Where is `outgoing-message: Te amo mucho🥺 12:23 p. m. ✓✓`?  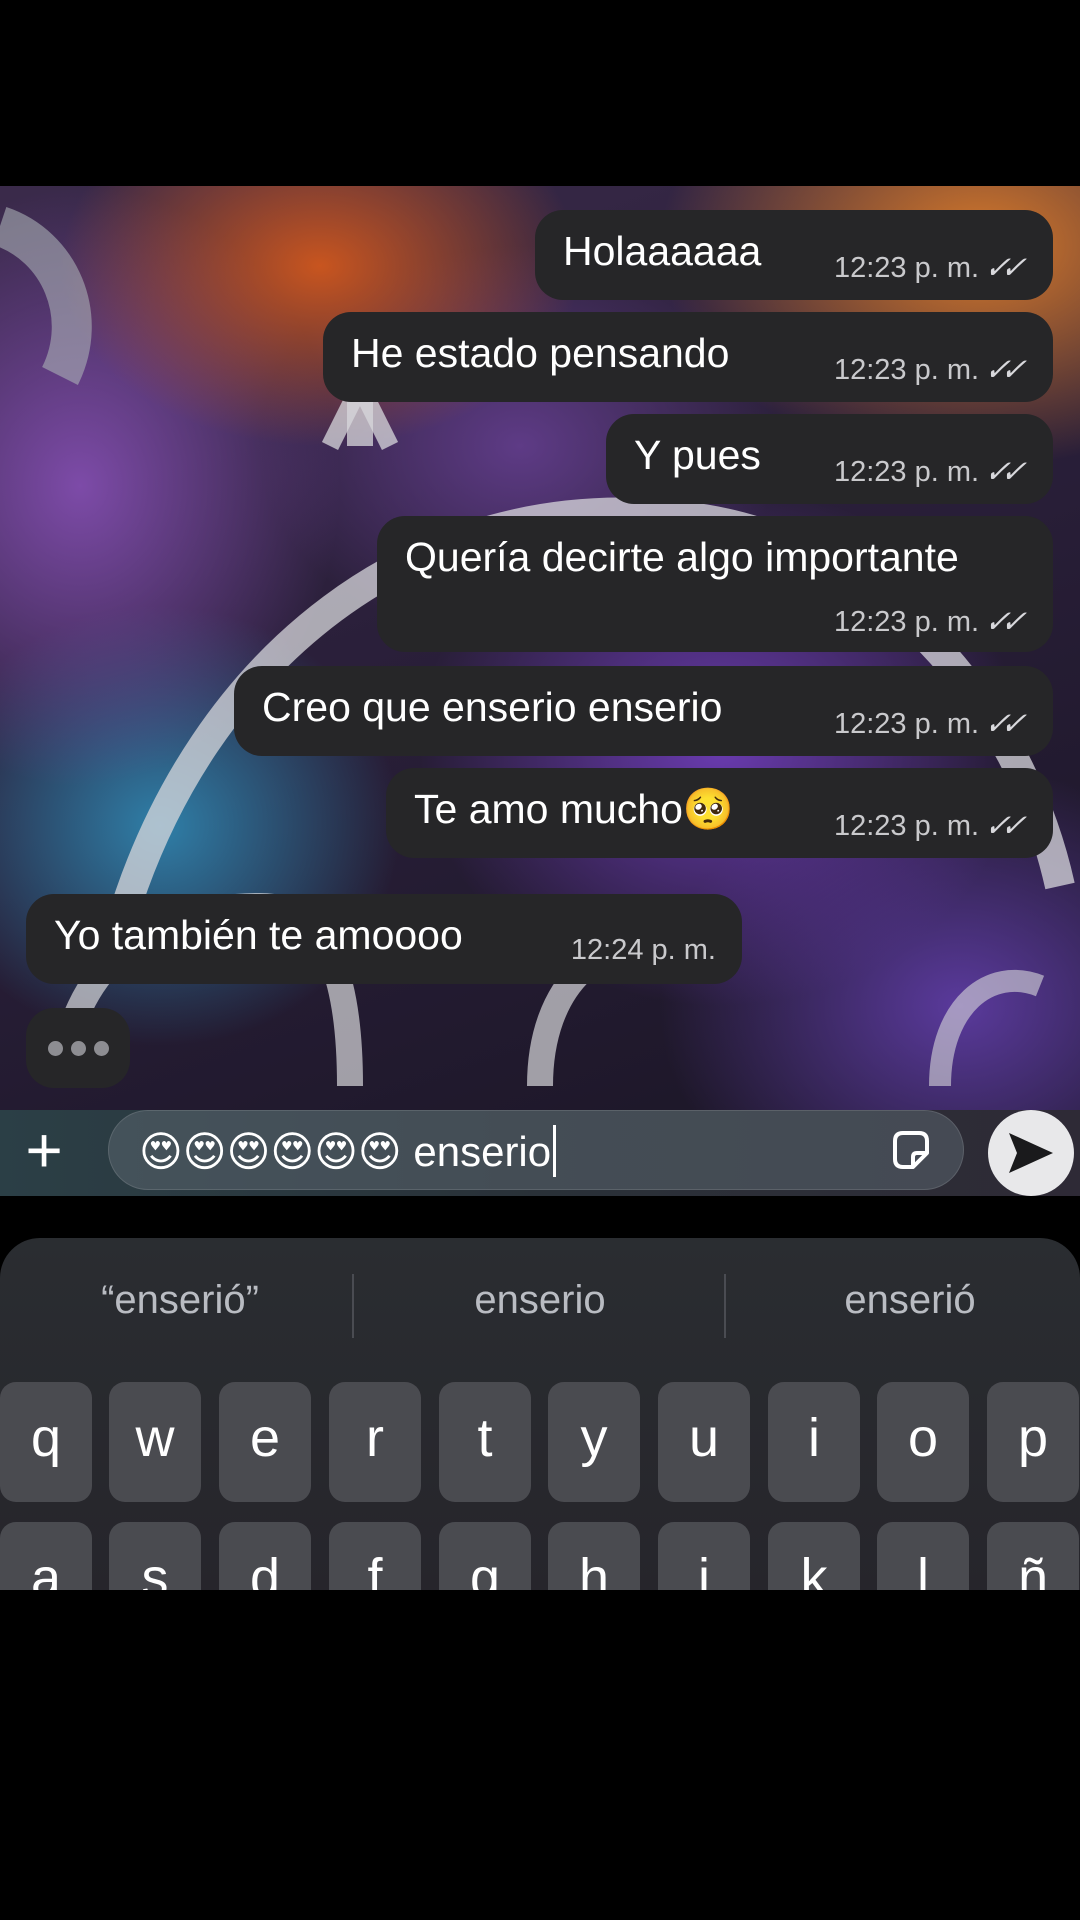 outgoing-message: Te amo mucho🥺 12:23 p. m. ✓✓ is located at coordinates (719, 813).